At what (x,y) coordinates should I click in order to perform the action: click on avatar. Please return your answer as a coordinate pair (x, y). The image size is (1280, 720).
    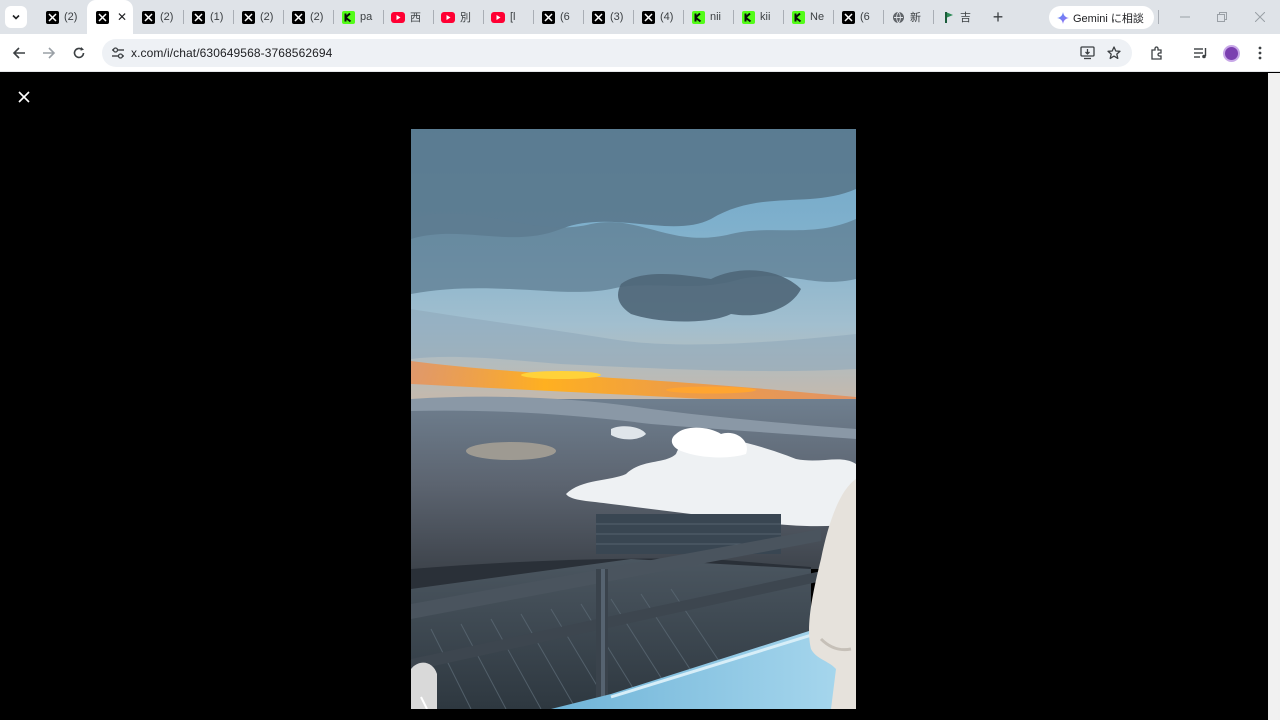
    Looking at the image, I should click on (1231, 53).